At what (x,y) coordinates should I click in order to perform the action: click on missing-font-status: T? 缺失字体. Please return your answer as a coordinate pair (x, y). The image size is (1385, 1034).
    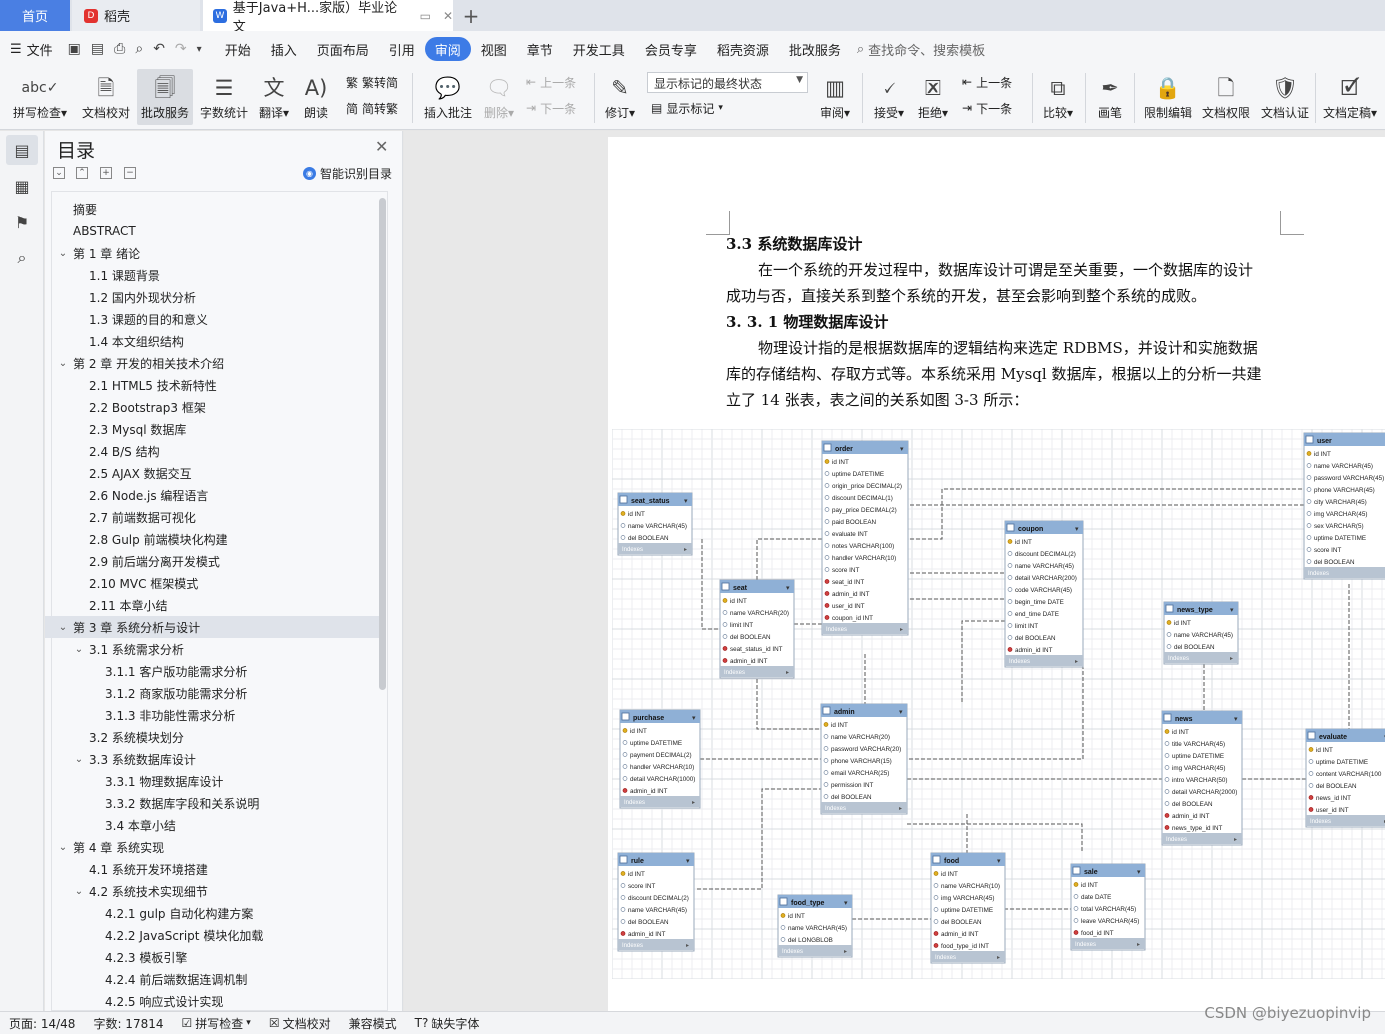
    Looking at the image, I should click on (447, 1023).